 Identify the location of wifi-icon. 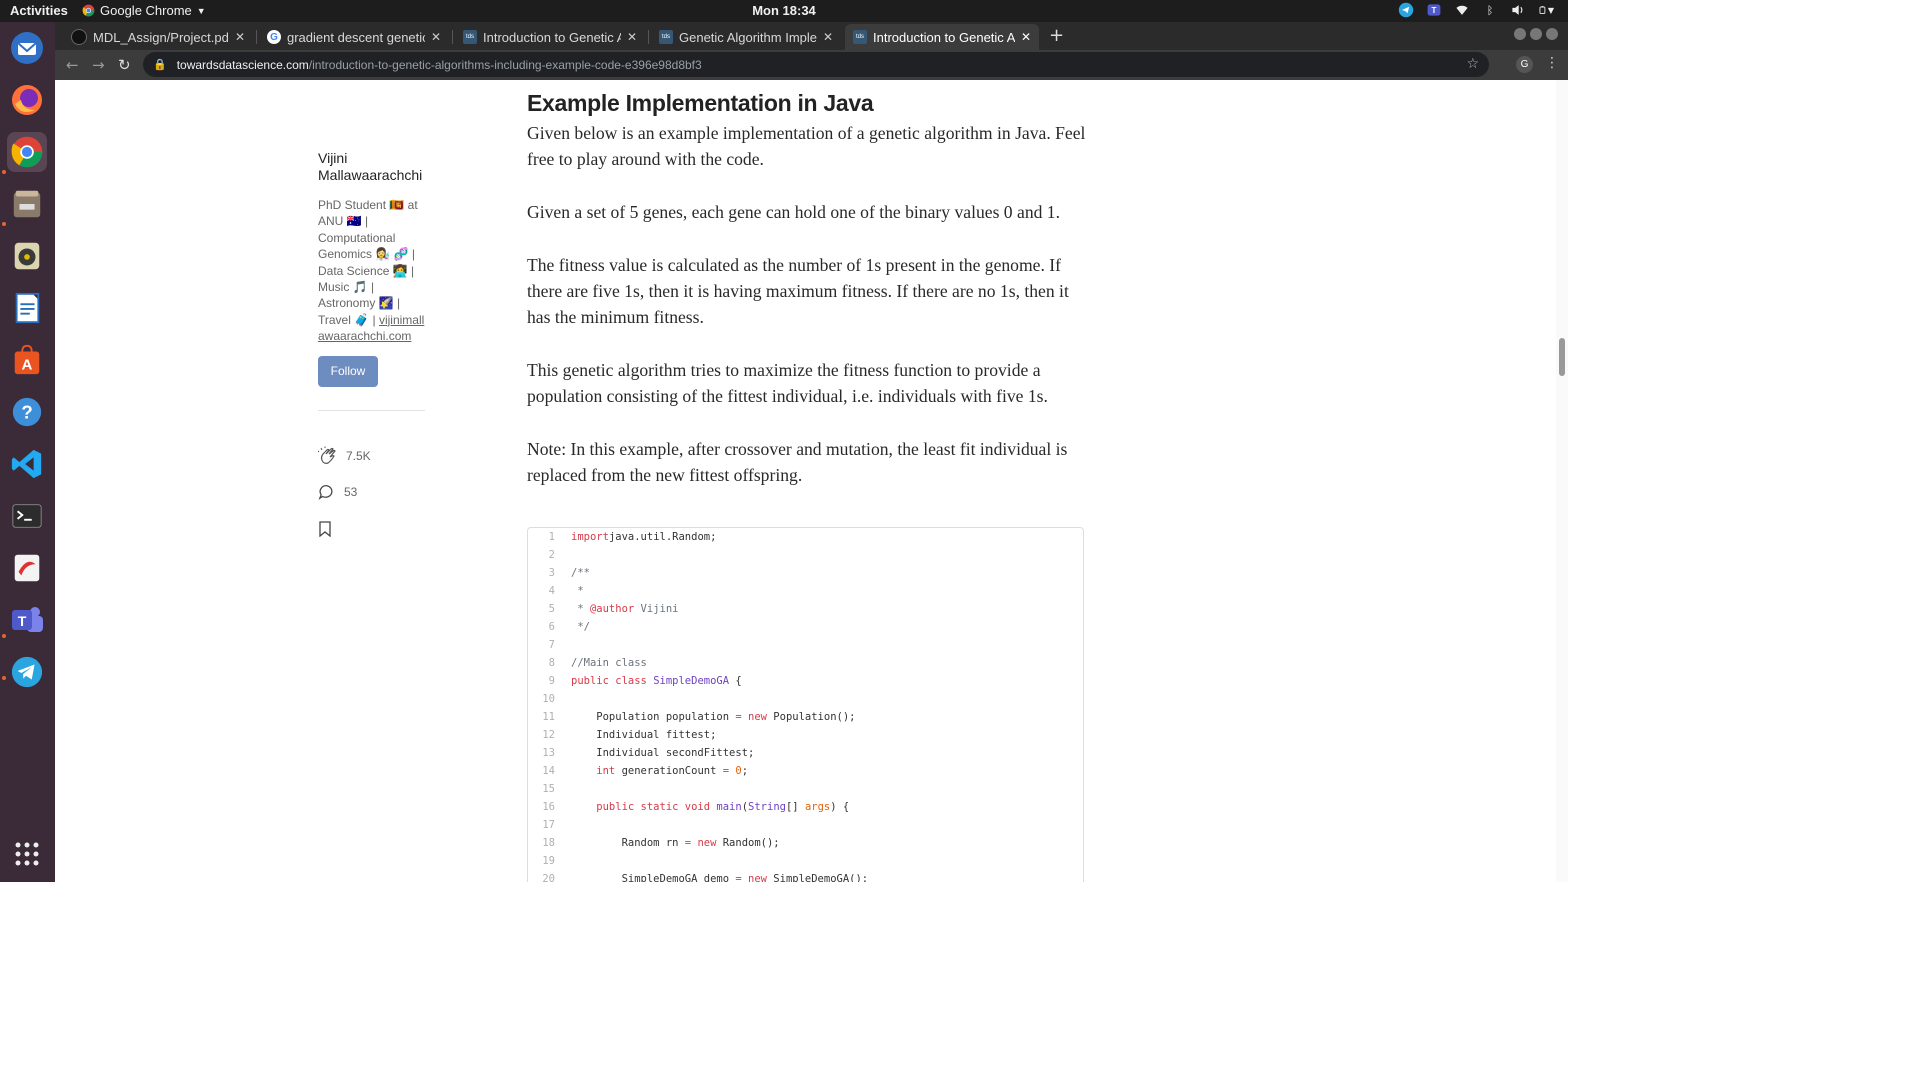
(1462, 10).